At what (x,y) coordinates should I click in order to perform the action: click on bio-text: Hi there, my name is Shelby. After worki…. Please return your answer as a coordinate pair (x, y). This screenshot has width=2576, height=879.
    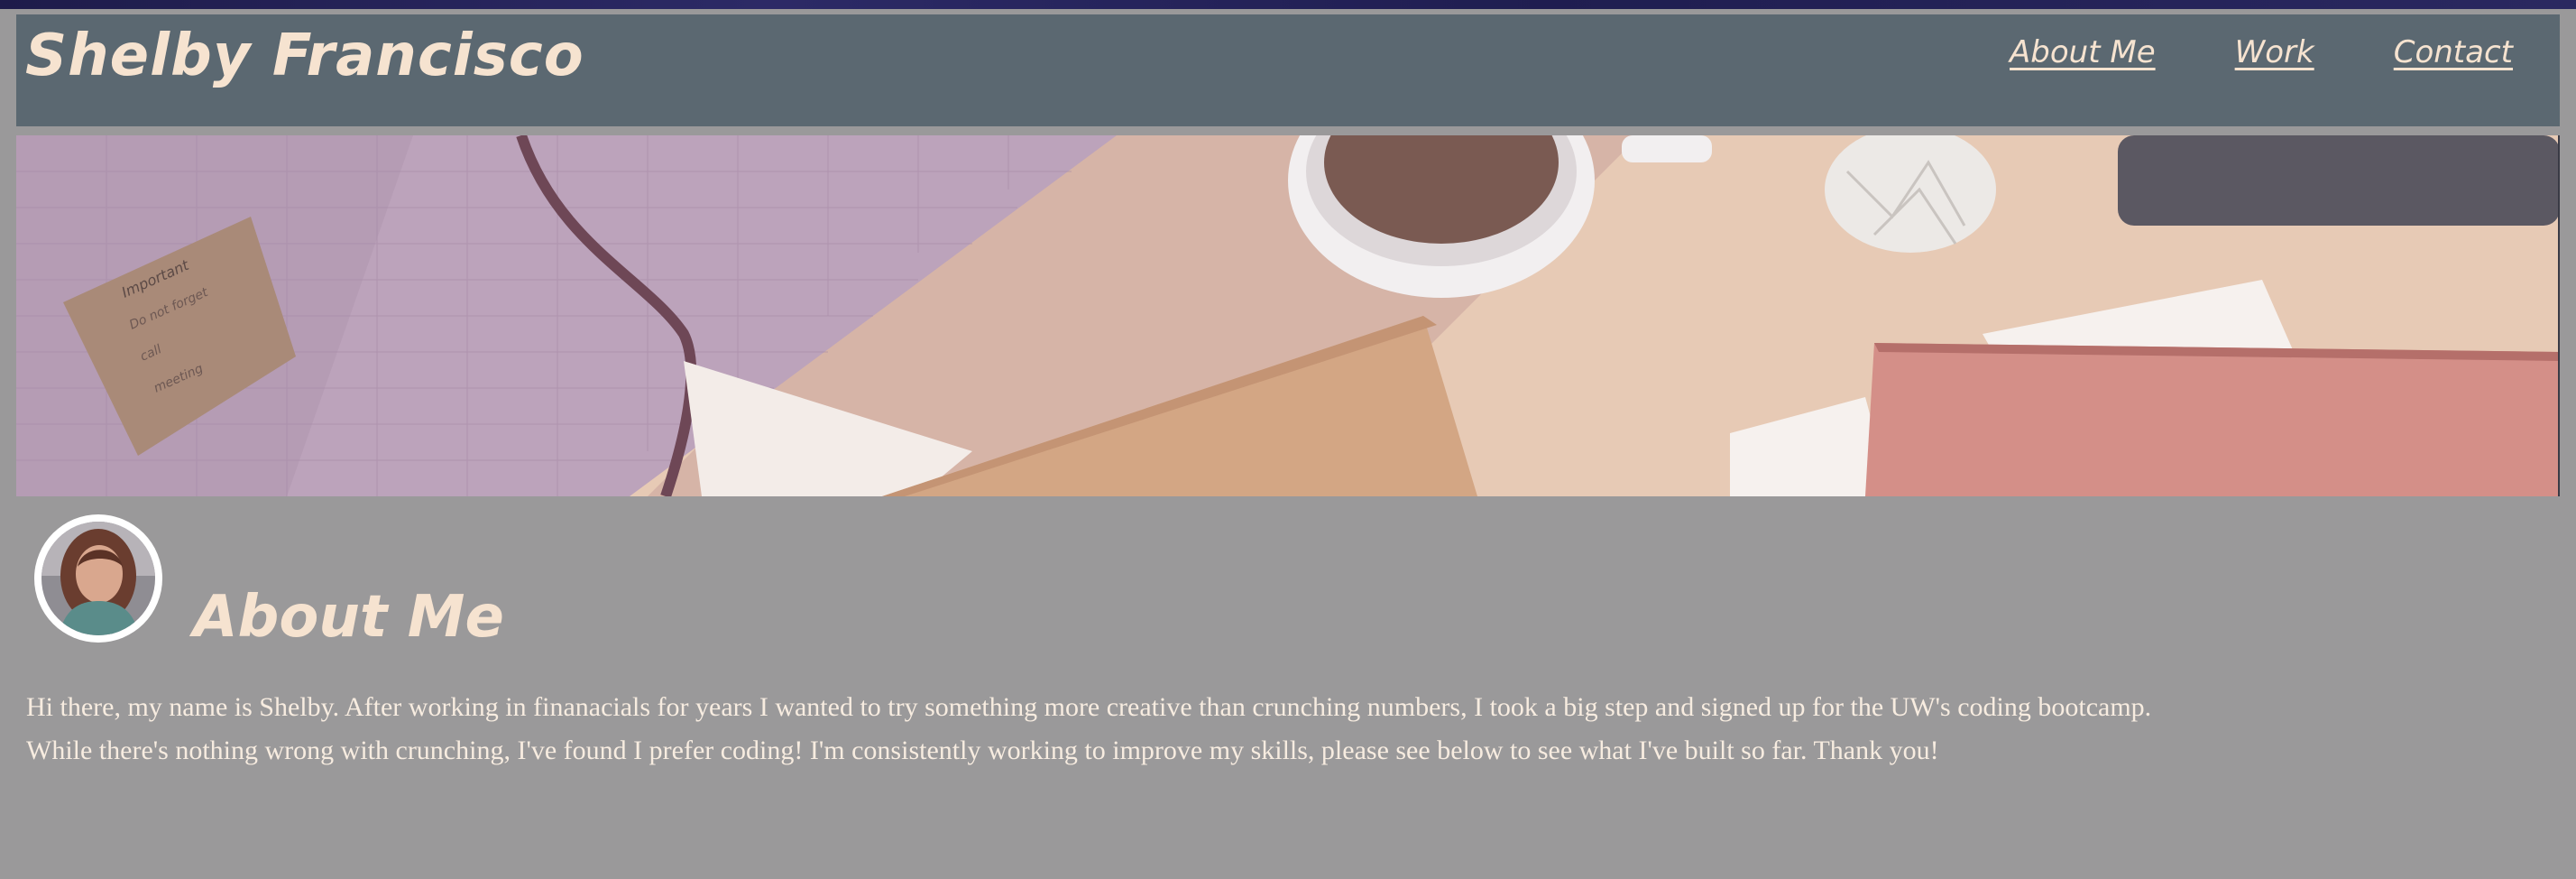
    Looking at the image, I should click on (1284, 729).